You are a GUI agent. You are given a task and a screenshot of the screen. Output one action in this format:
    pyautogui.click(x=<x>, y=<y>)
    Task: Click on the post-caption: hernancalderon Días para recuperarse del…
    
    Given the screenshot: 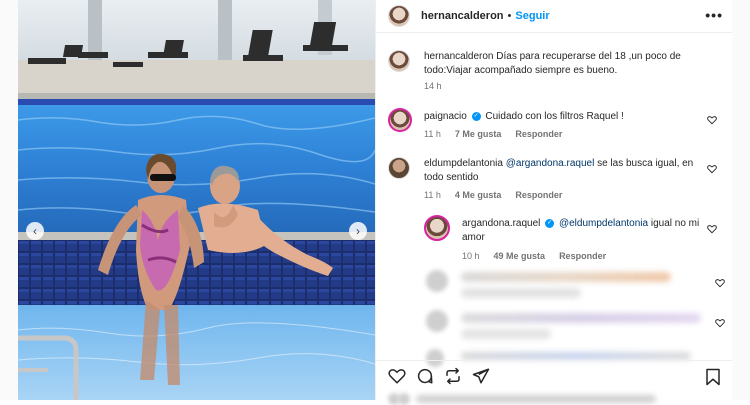 What is the action you would take?
    pyautogui.click(x=555, y=72)
    